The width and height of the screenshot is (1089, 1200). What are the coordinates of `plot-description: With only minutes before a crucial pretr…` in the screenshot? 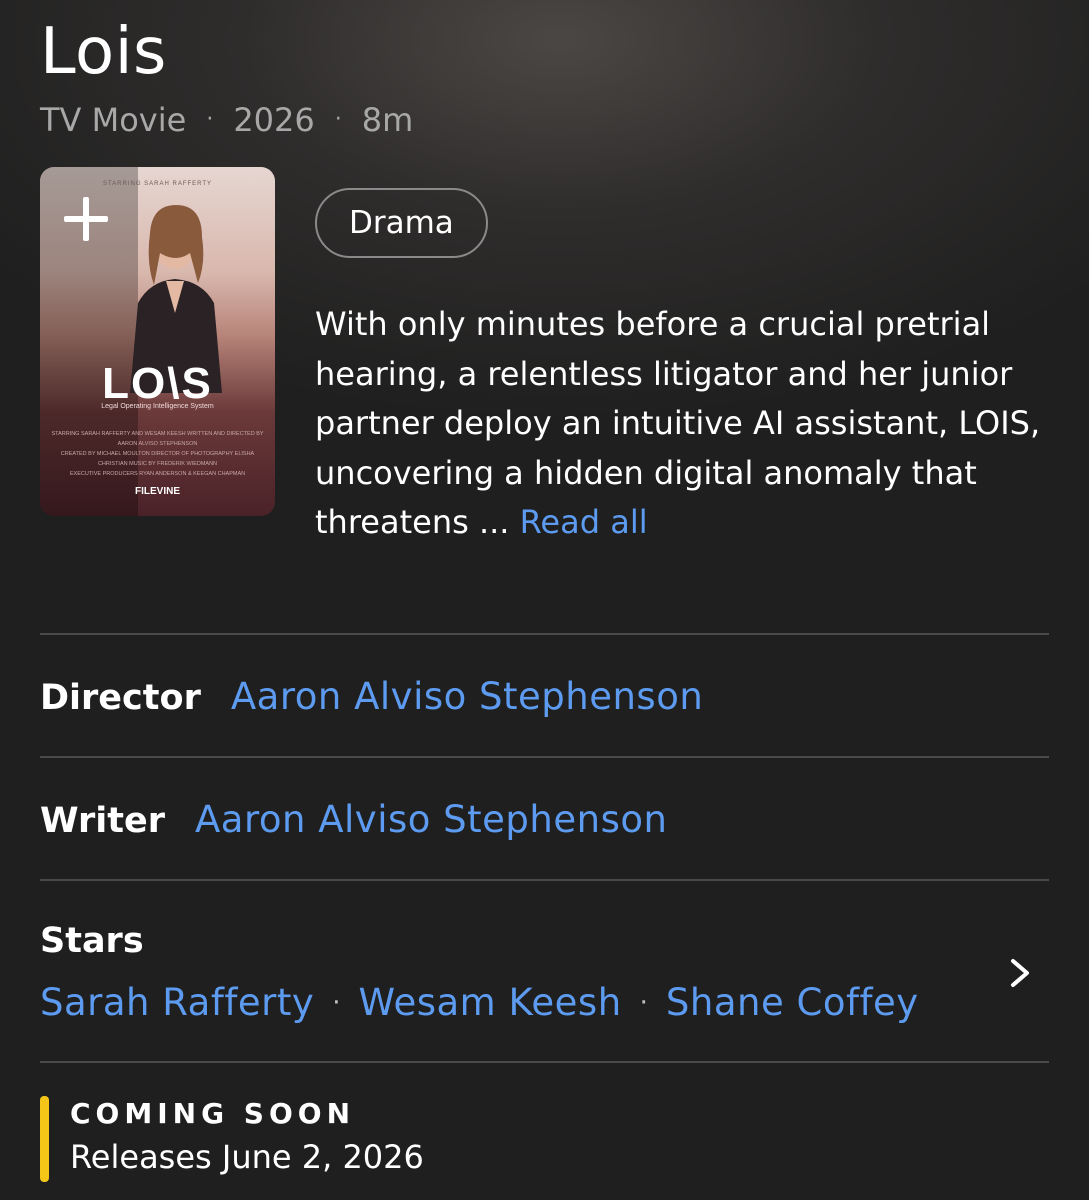 It's located at (680, 424).